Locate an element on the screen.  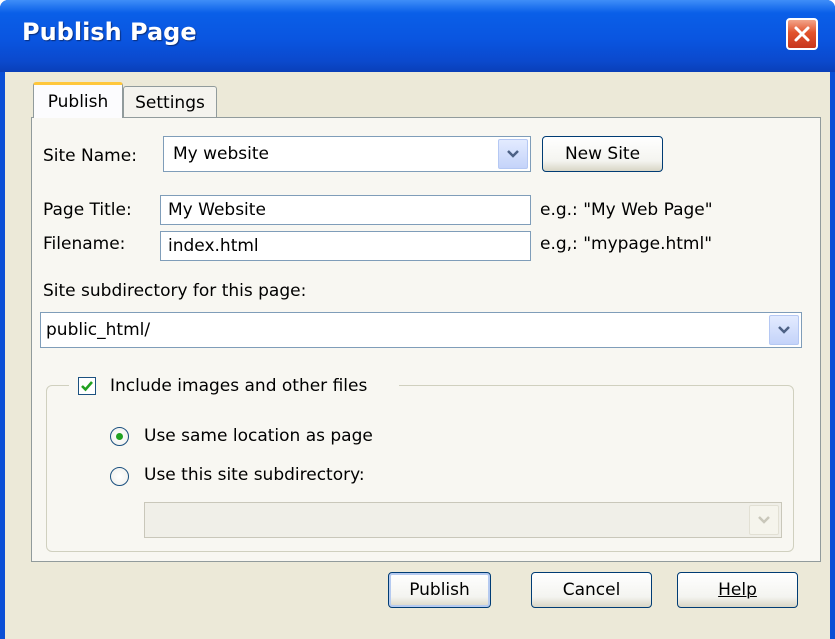
site-name-value: My website is located at coordinates (221, 154).